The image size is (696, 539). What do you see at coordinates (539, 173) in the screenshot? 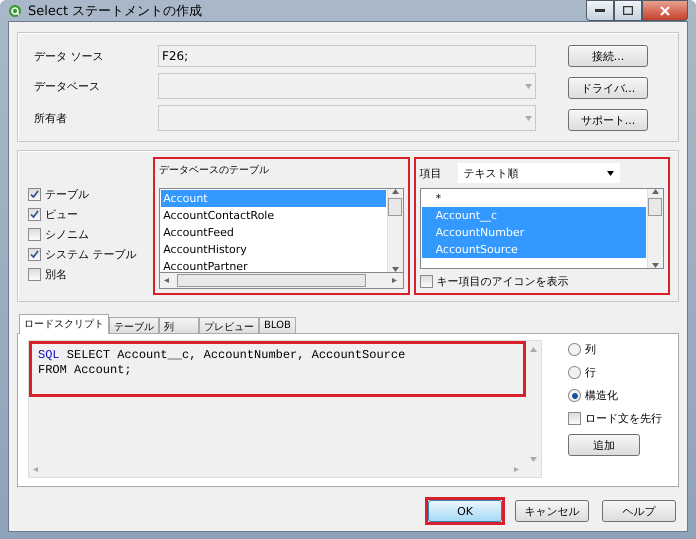
I see `sort-dropdown: テキスト順` at bounding box center [539, 173].